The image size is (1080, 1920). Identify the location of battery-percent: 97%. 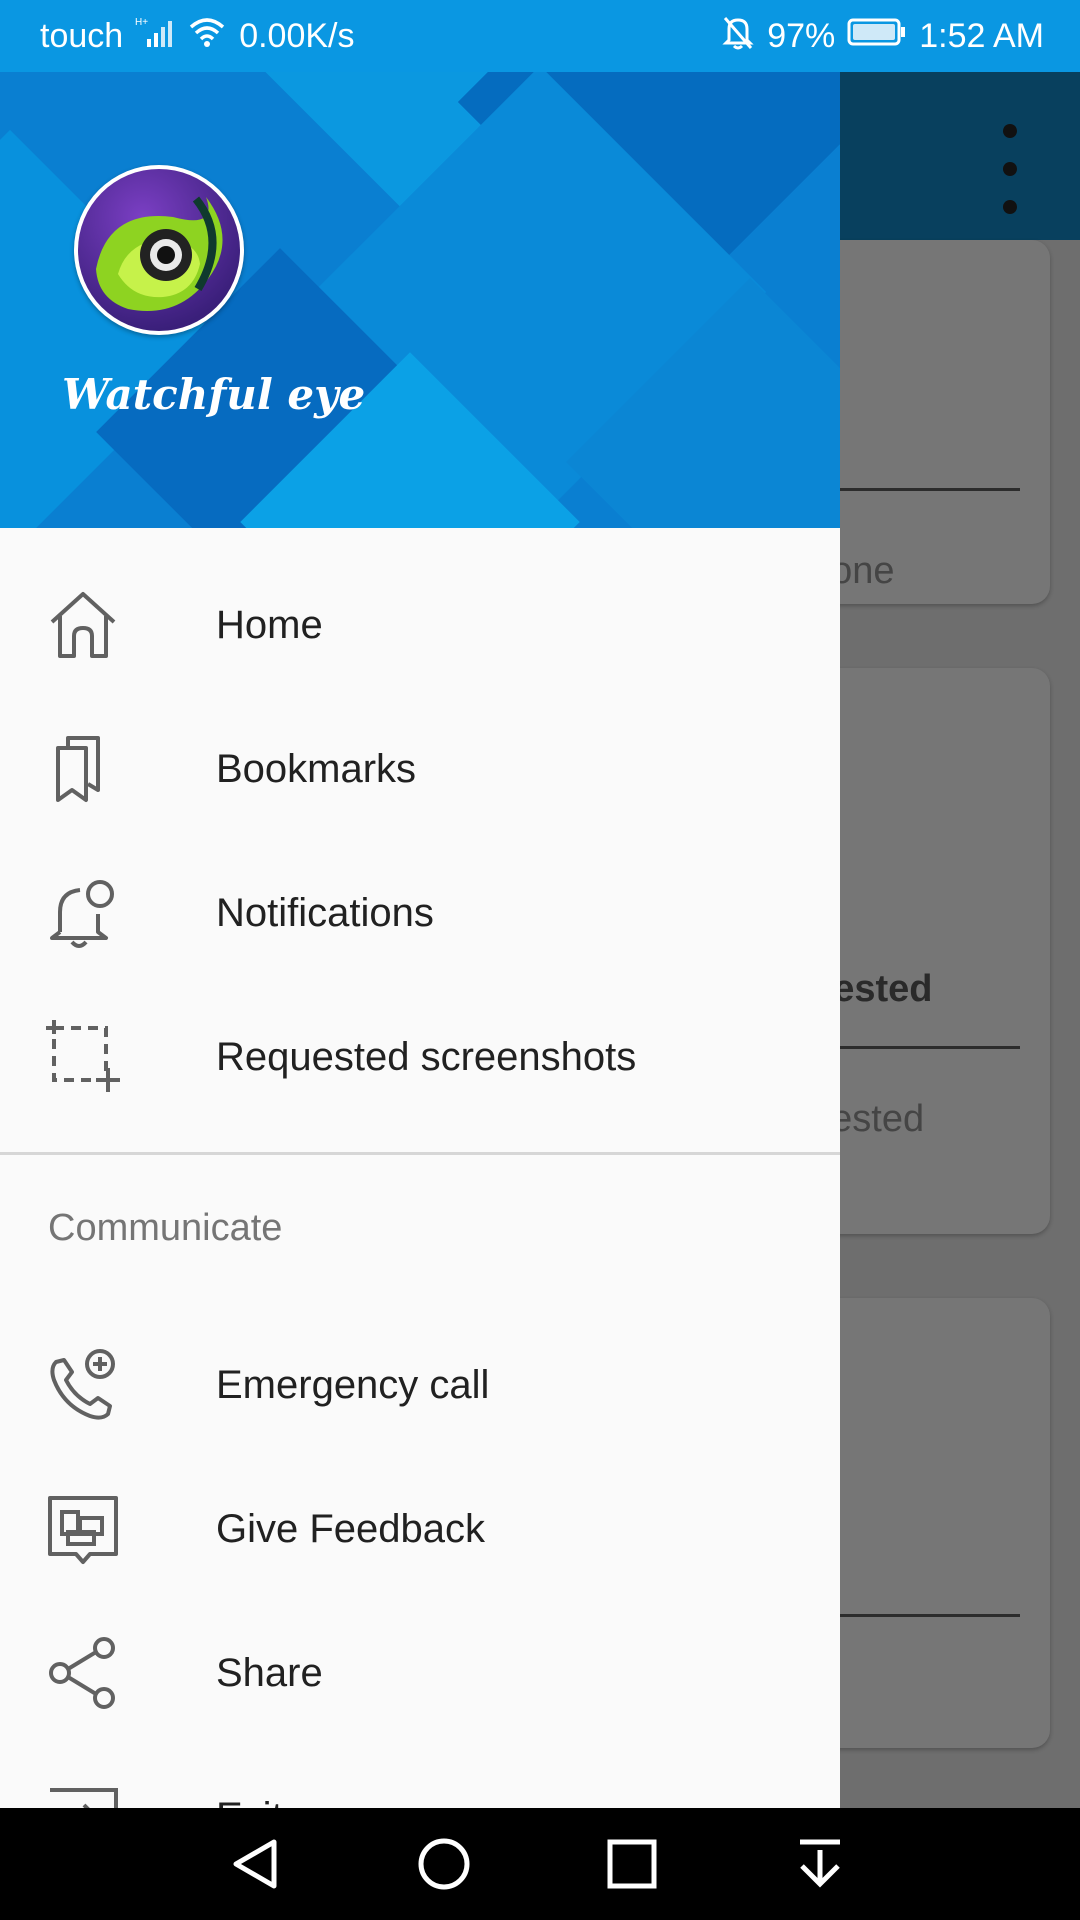
(801, 35).